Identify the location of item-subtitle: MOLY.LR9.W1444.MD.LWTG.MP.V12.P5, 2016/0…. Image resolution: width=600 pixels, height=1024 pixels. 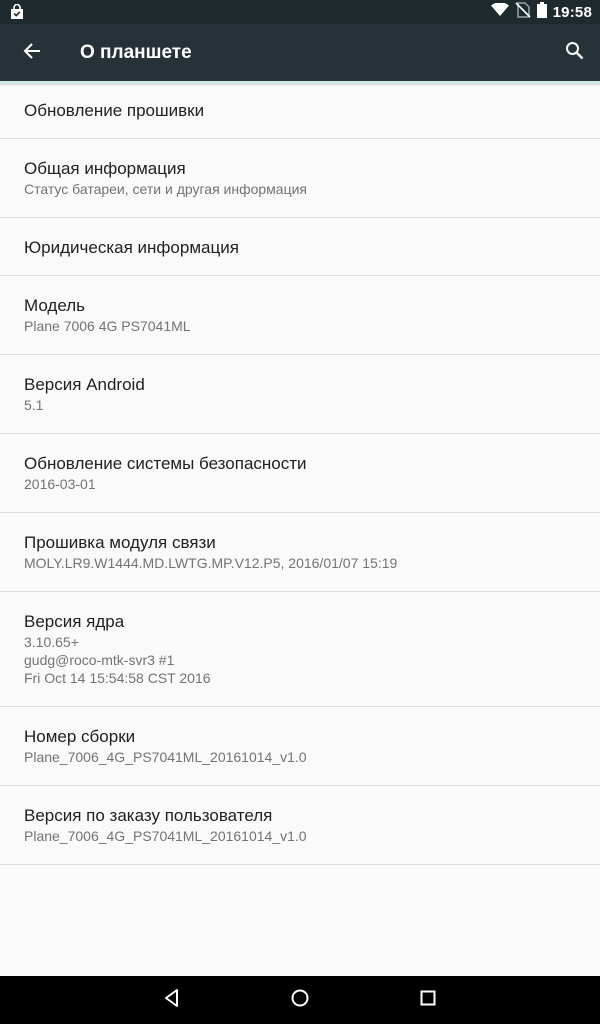
(211, 563).